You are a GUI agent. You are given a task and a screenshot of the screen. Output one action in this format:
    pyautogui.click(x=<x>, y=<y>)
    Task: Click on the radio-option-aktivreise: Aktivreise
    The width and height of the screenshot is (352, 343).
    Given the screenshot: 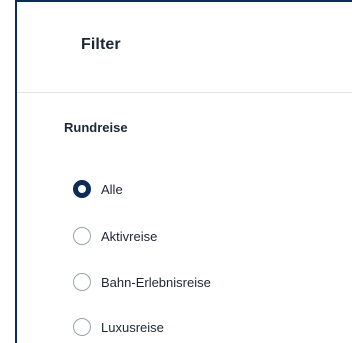 What is the action you would take?
    pyautogui.click(x=115, y=236)
    